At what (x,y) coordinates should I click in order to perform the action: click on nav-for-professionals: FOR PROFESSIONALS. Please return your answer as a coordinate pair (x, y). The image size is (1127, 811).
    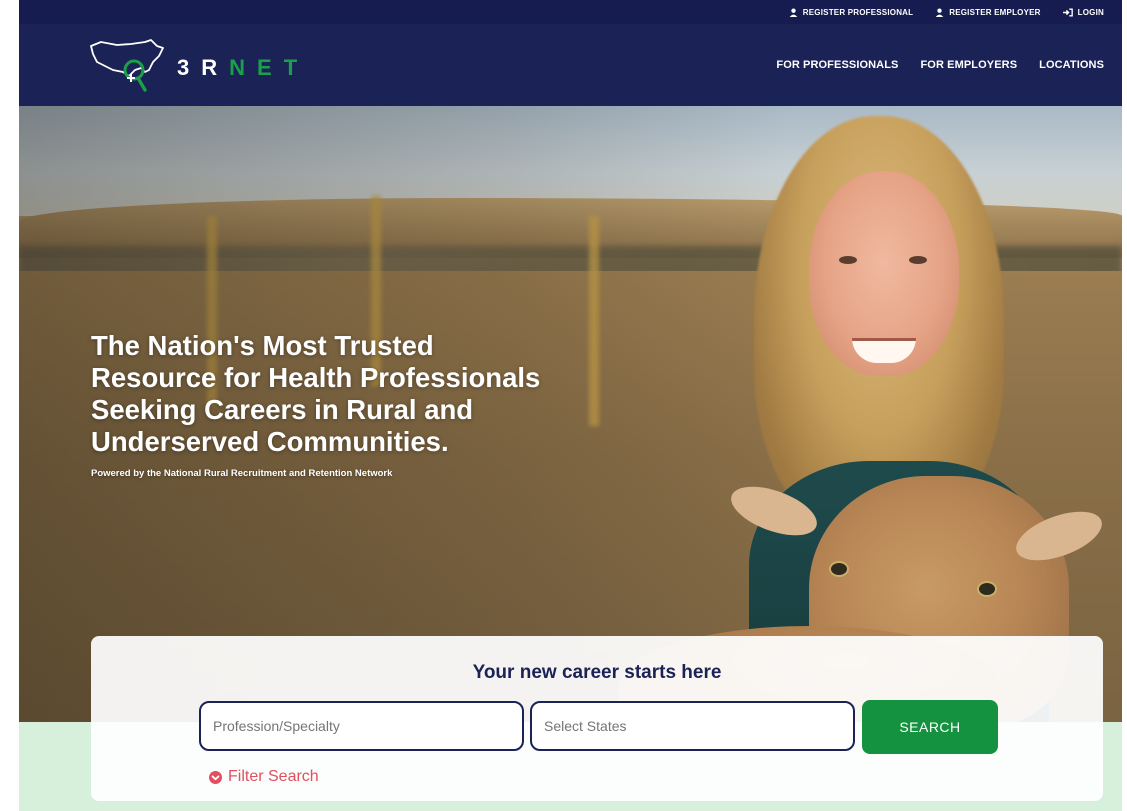
    Looking at the image, I should click on (837, 65).